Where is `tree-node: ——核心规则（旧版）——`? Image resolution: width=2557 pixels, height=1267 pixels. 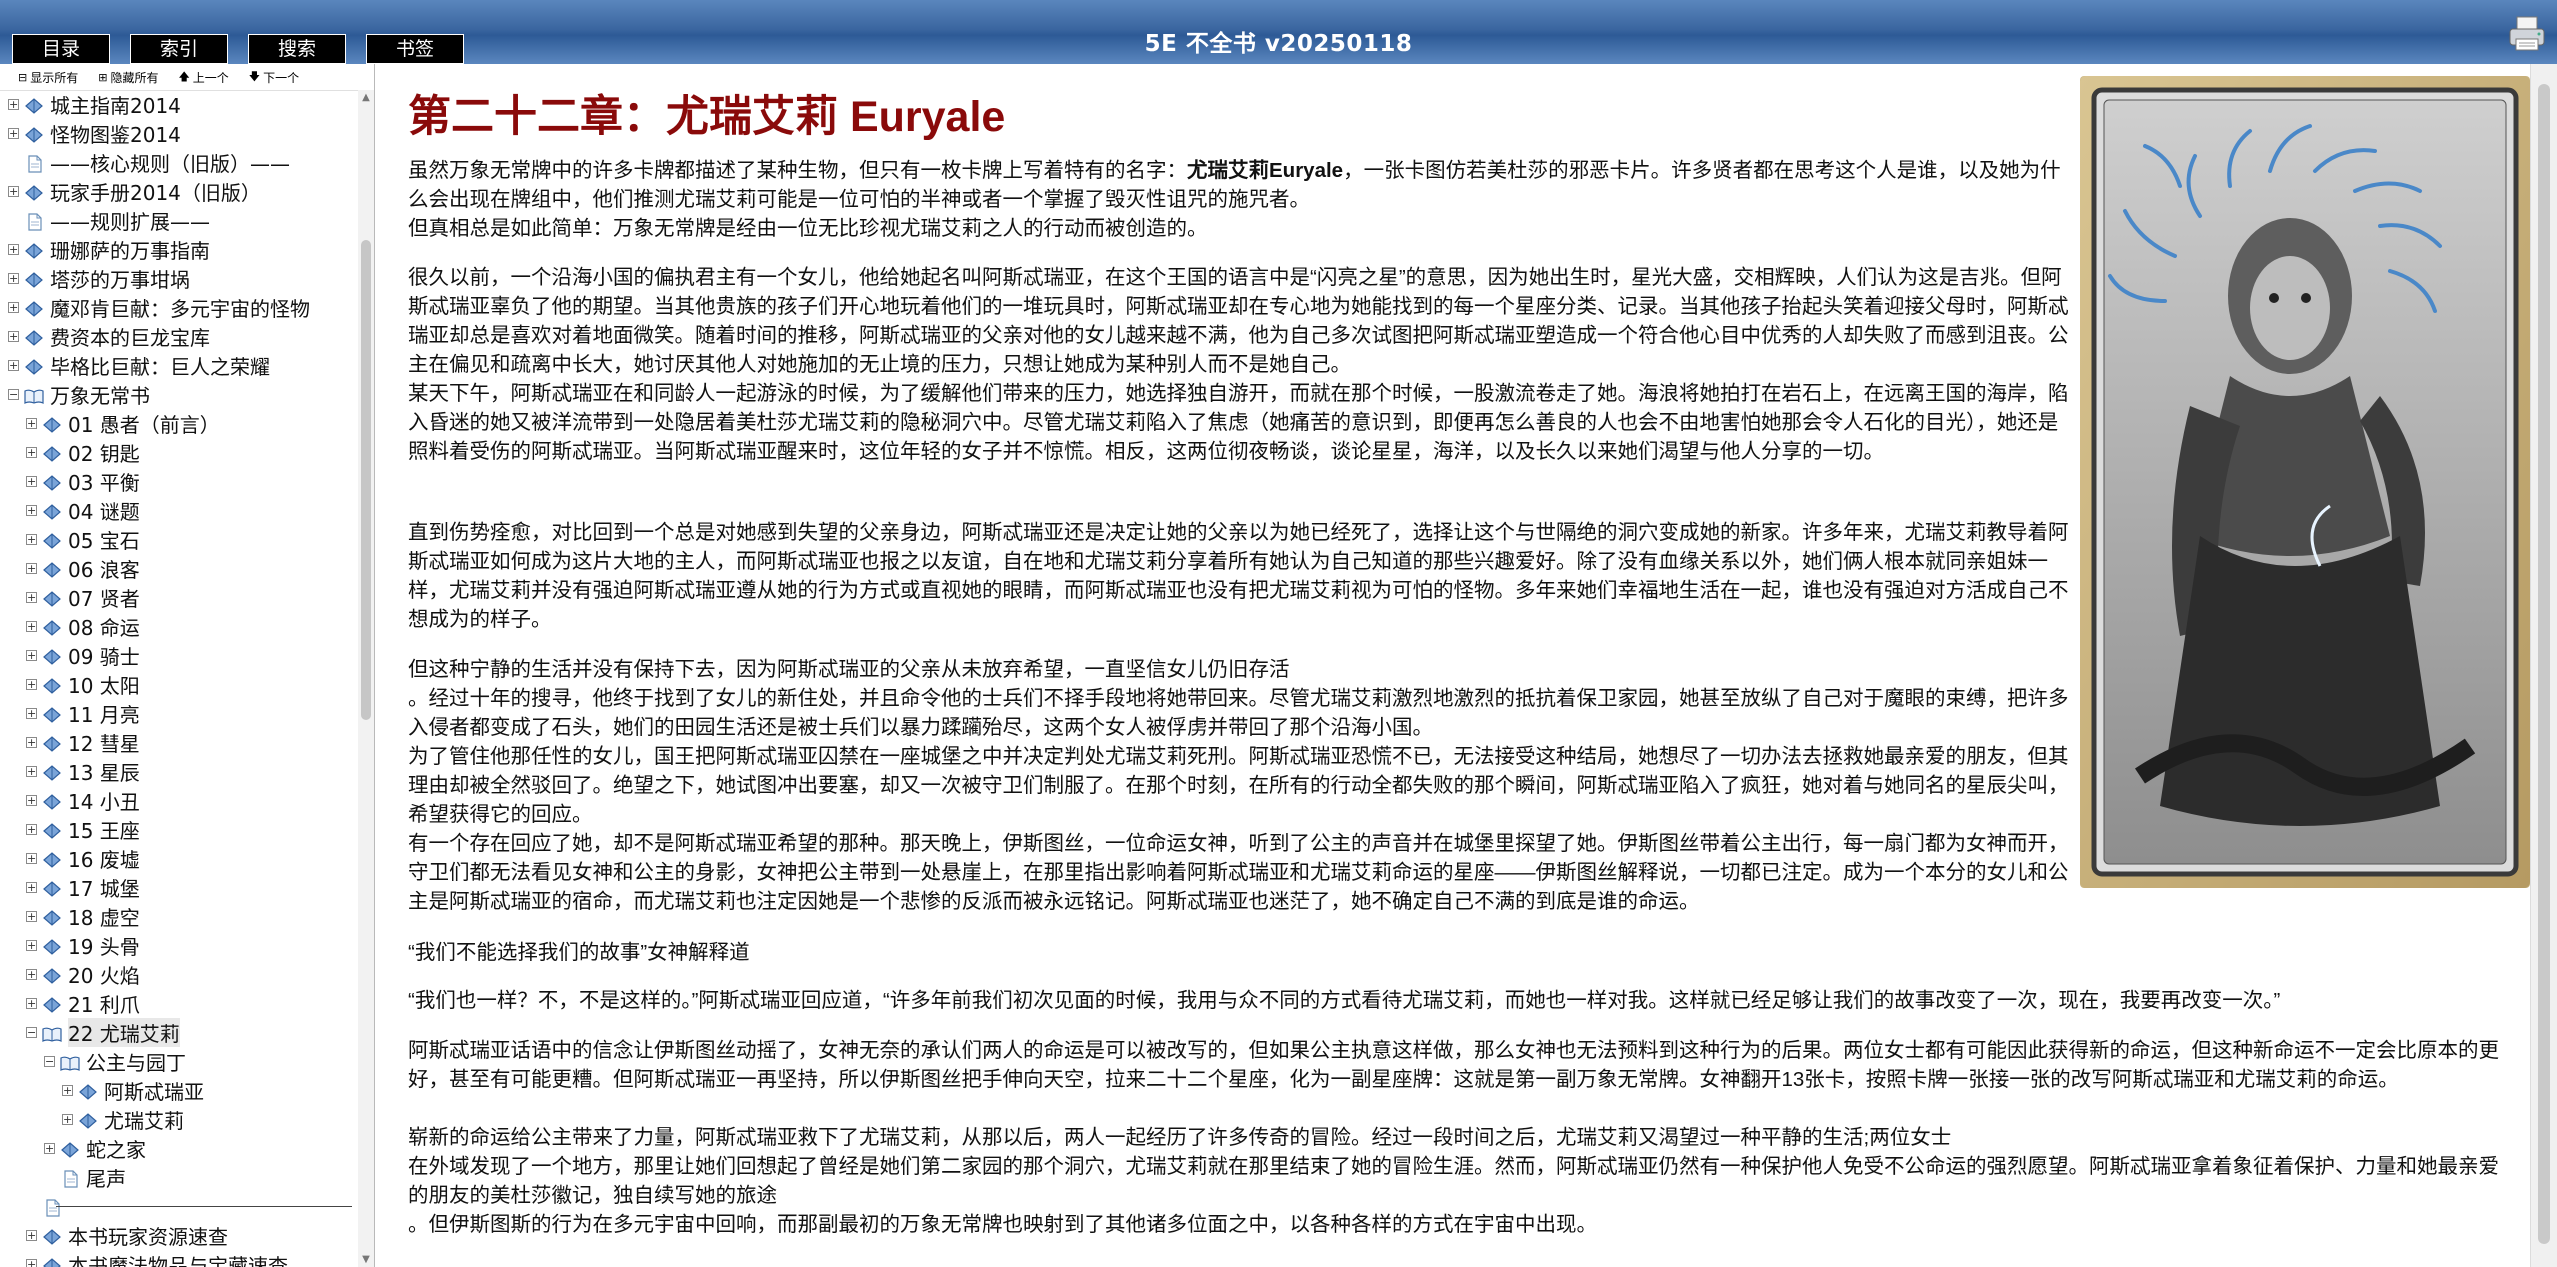
tree-node: ——核心规则（旧版）—— is located at coordinates (178, 162).